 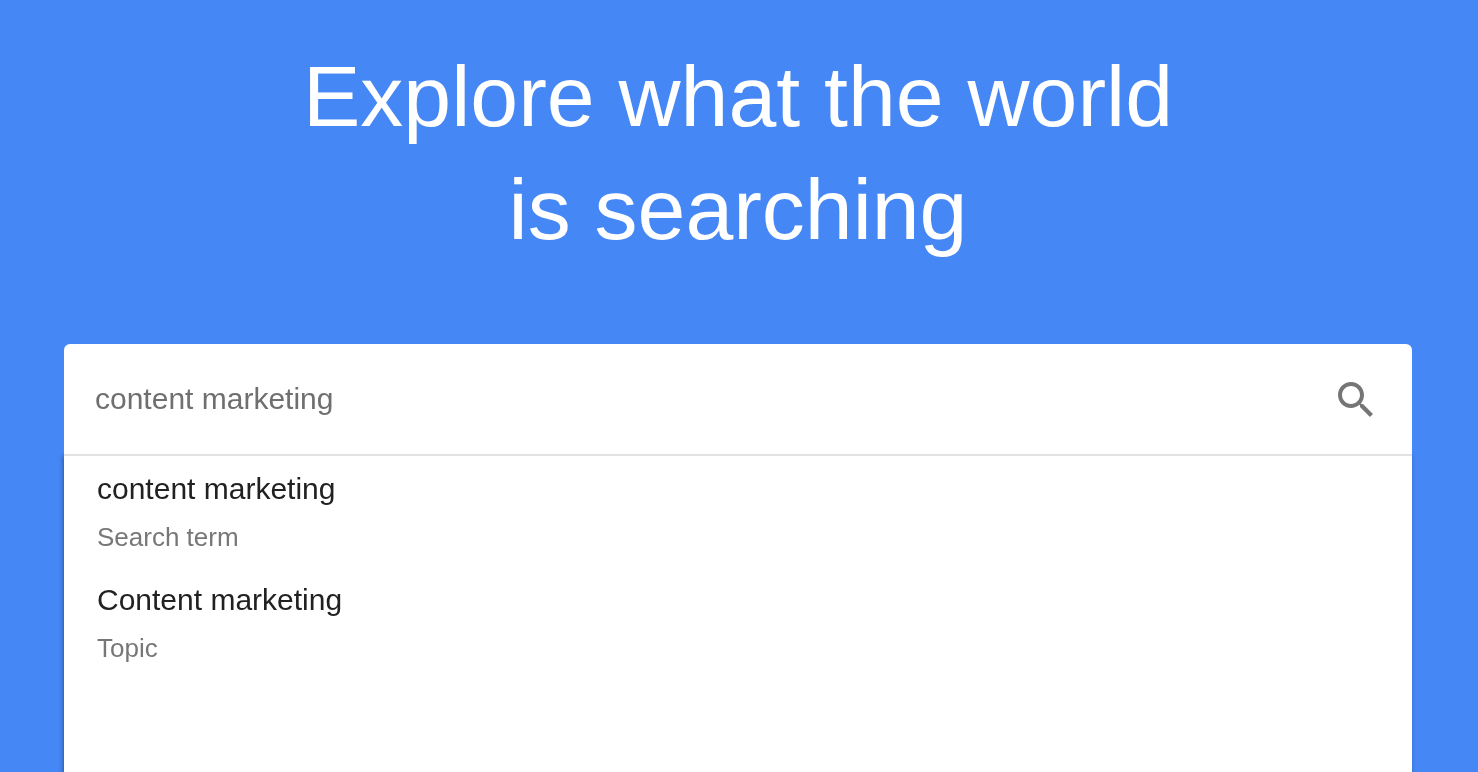 What do you see at coordinates (738, 511) in the screenshot?
I see `suggestion-item: content marketing Search term` at bounding box center [738, 511].